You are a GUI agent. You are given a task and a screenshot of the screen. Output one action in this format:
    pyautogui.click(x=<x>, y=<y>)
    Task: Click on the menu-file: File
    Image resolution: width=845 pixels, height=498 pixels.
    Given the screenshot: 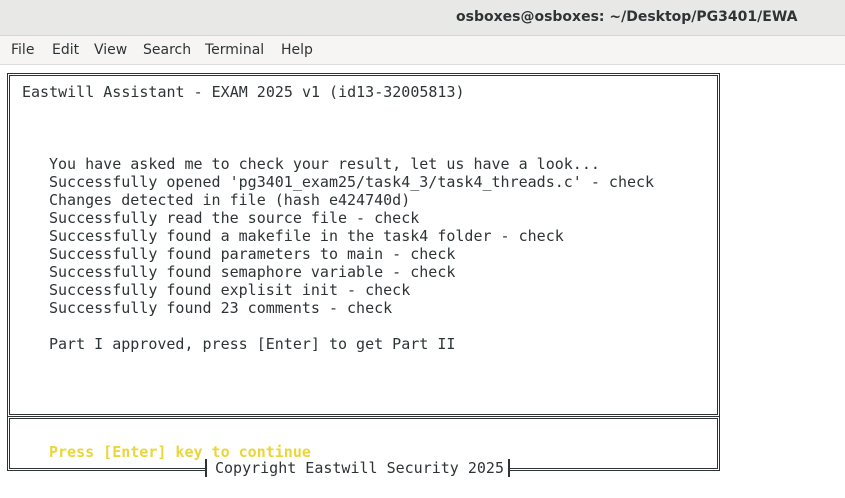 What is the action you would take?
    pyautogui.click(x=22, y=50)
    